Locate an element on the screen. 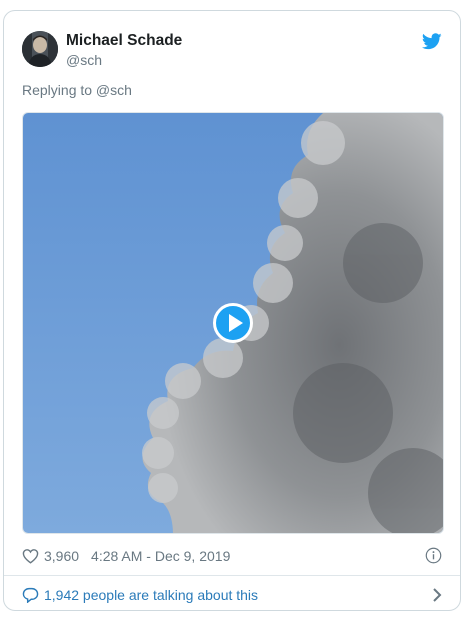  conversation-link: 1,942 people are talking about this is located at coordinates (232, 595).